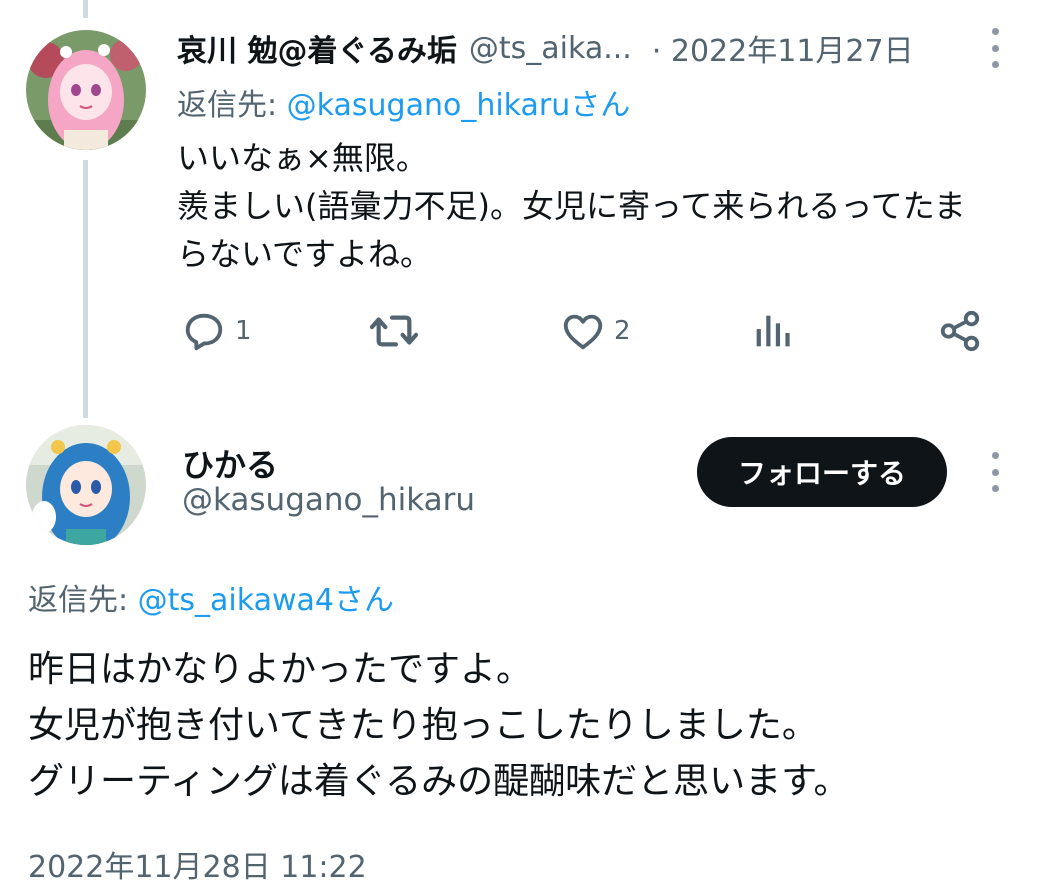 This screenshot has height=894, width=1052. Describe the element at coordinates (85, 9) in the screenshot. I see `thread-line-top` at that location.